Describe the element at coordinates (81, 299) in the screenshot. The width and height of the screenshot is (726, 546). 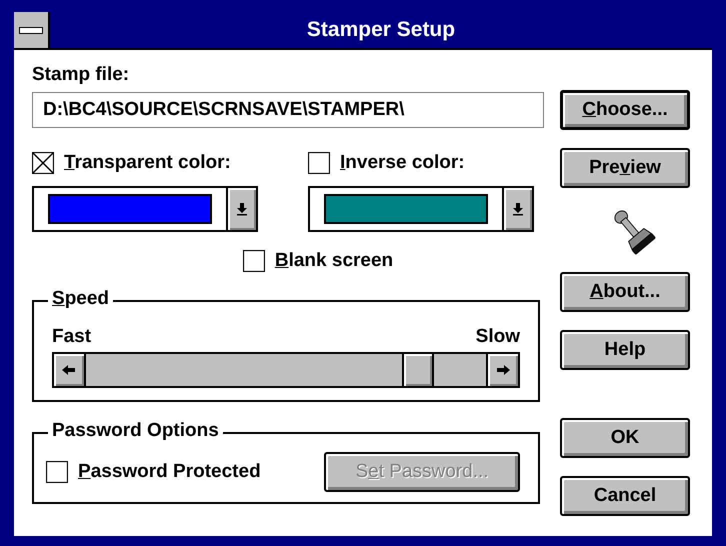
I see `group-title: Speed` at that location.